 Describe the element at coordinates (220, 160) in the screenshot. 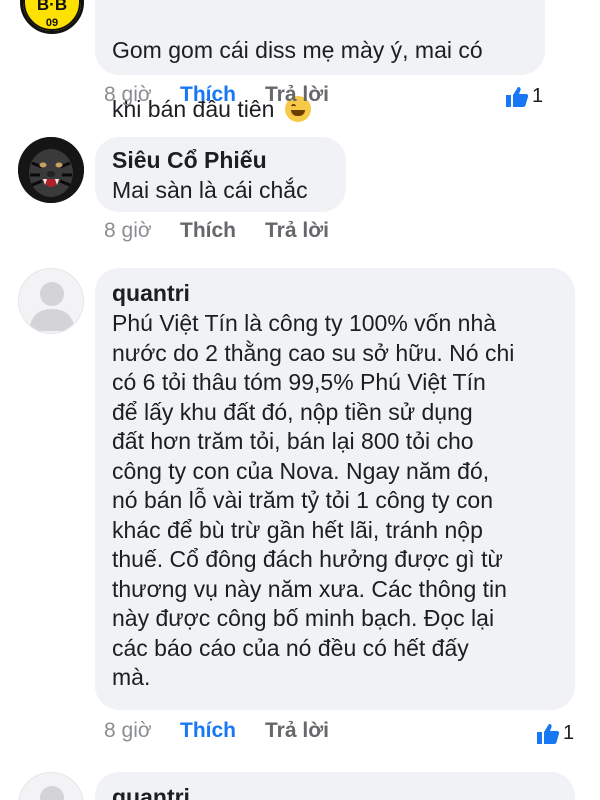

I see `comment-author: Siêu Cổ Phiếu` at that location.